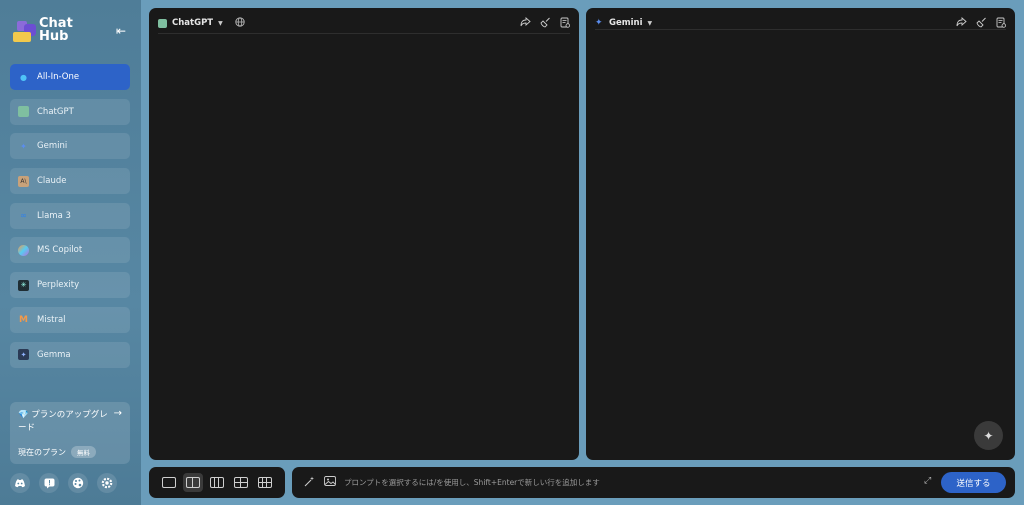 The image size is (1024, 505). I want to click on claude-icon: A\, so click(23, 181).